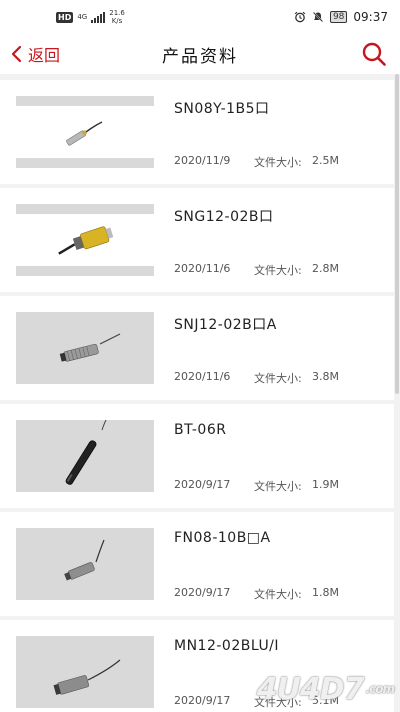 Image resolution: width=400 pixels, height=712 pixels. I want to click on product-model: SNG12-02B口, so click(224, 217).